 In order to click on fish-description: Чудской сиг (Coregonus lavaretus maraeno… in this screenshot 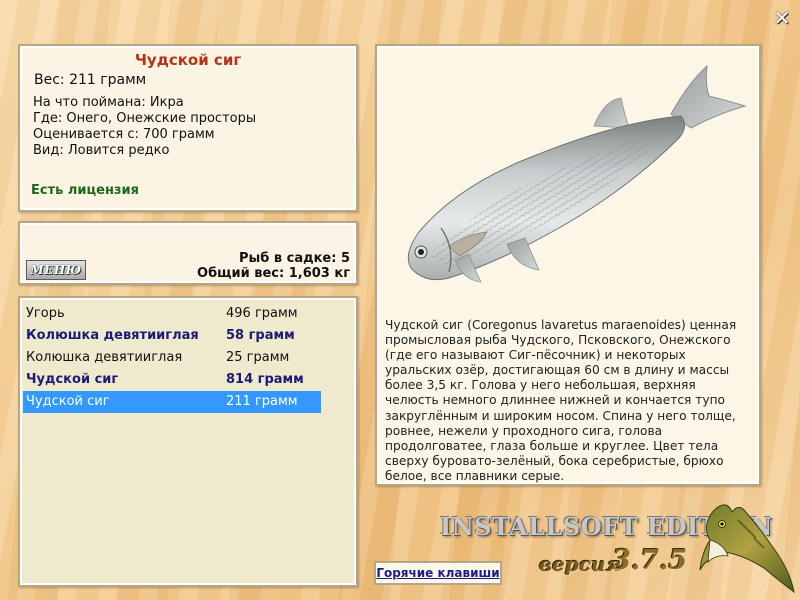, I will do `click(561, 400)`.